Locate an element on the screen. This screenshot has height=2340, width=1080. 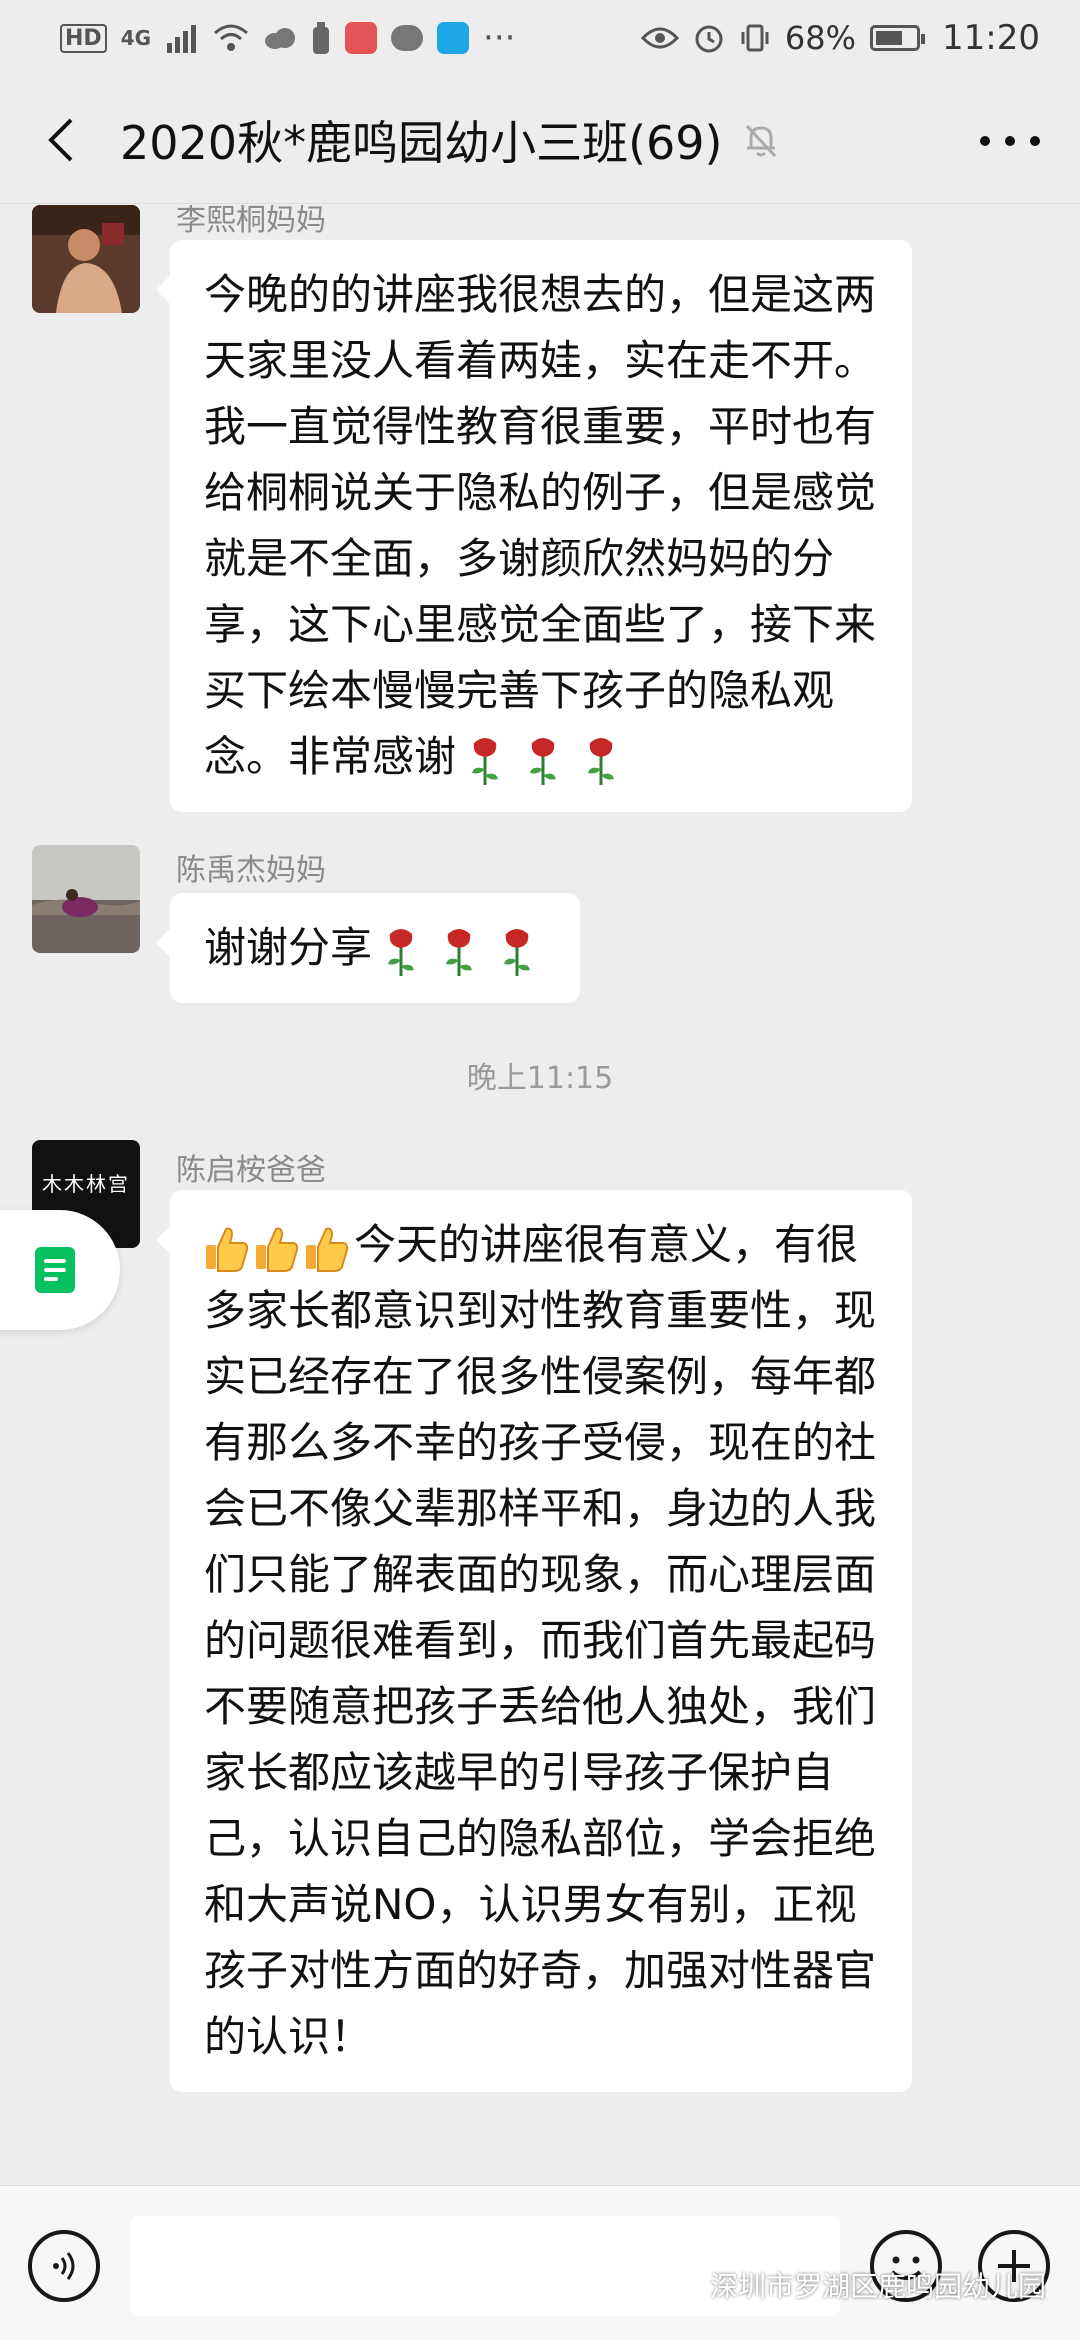
mute-bell-icon is located at coordinates (760, 140).